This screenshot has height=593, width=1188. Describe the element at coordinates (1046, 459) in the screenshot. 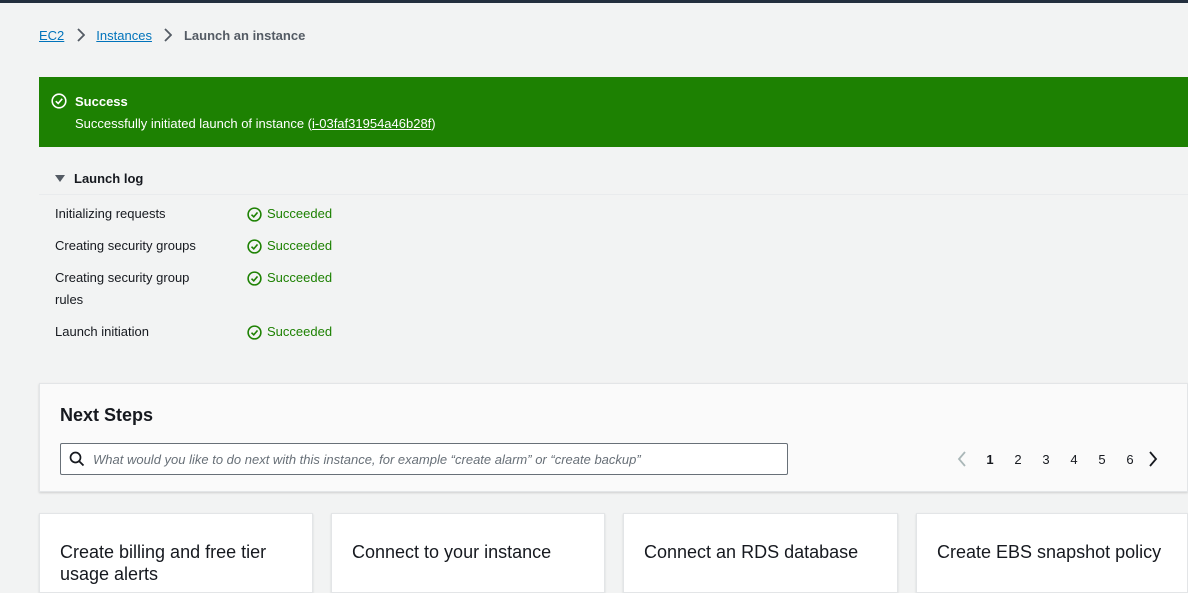

I see `pagination-page: 3` at that location.